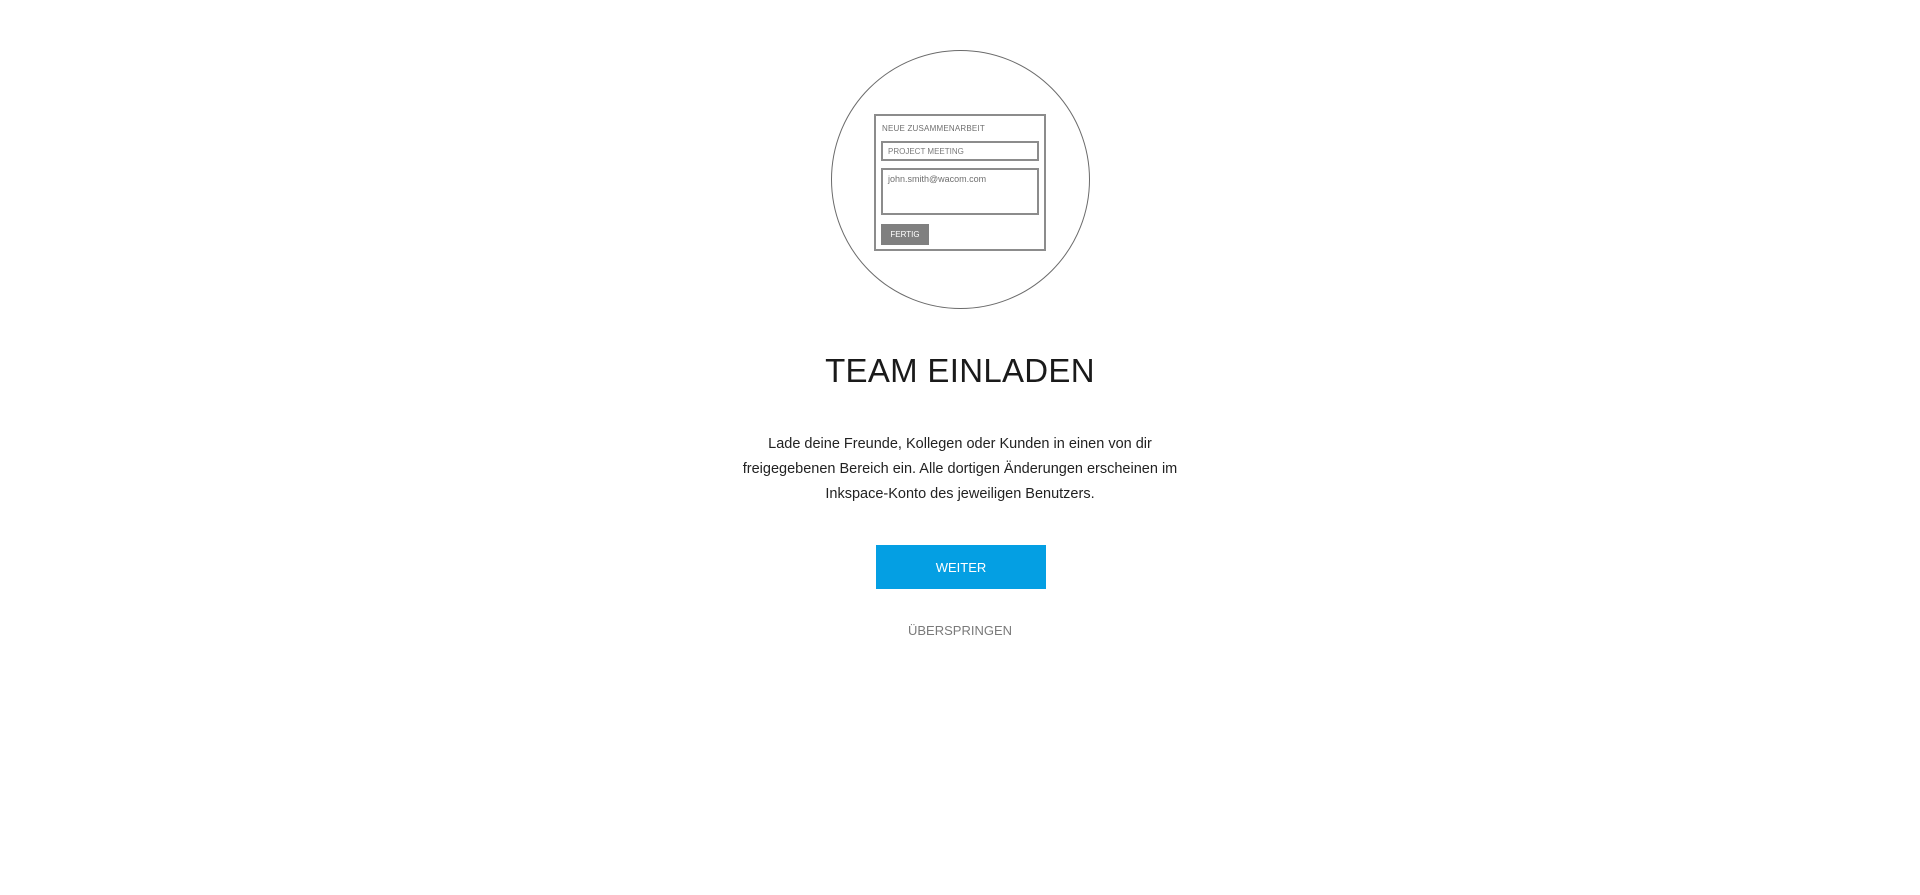 The height and width of the screenshot is (895, 1920). I want to click on illustration-name-field: PROJECT MEETING, so click(960, 151).